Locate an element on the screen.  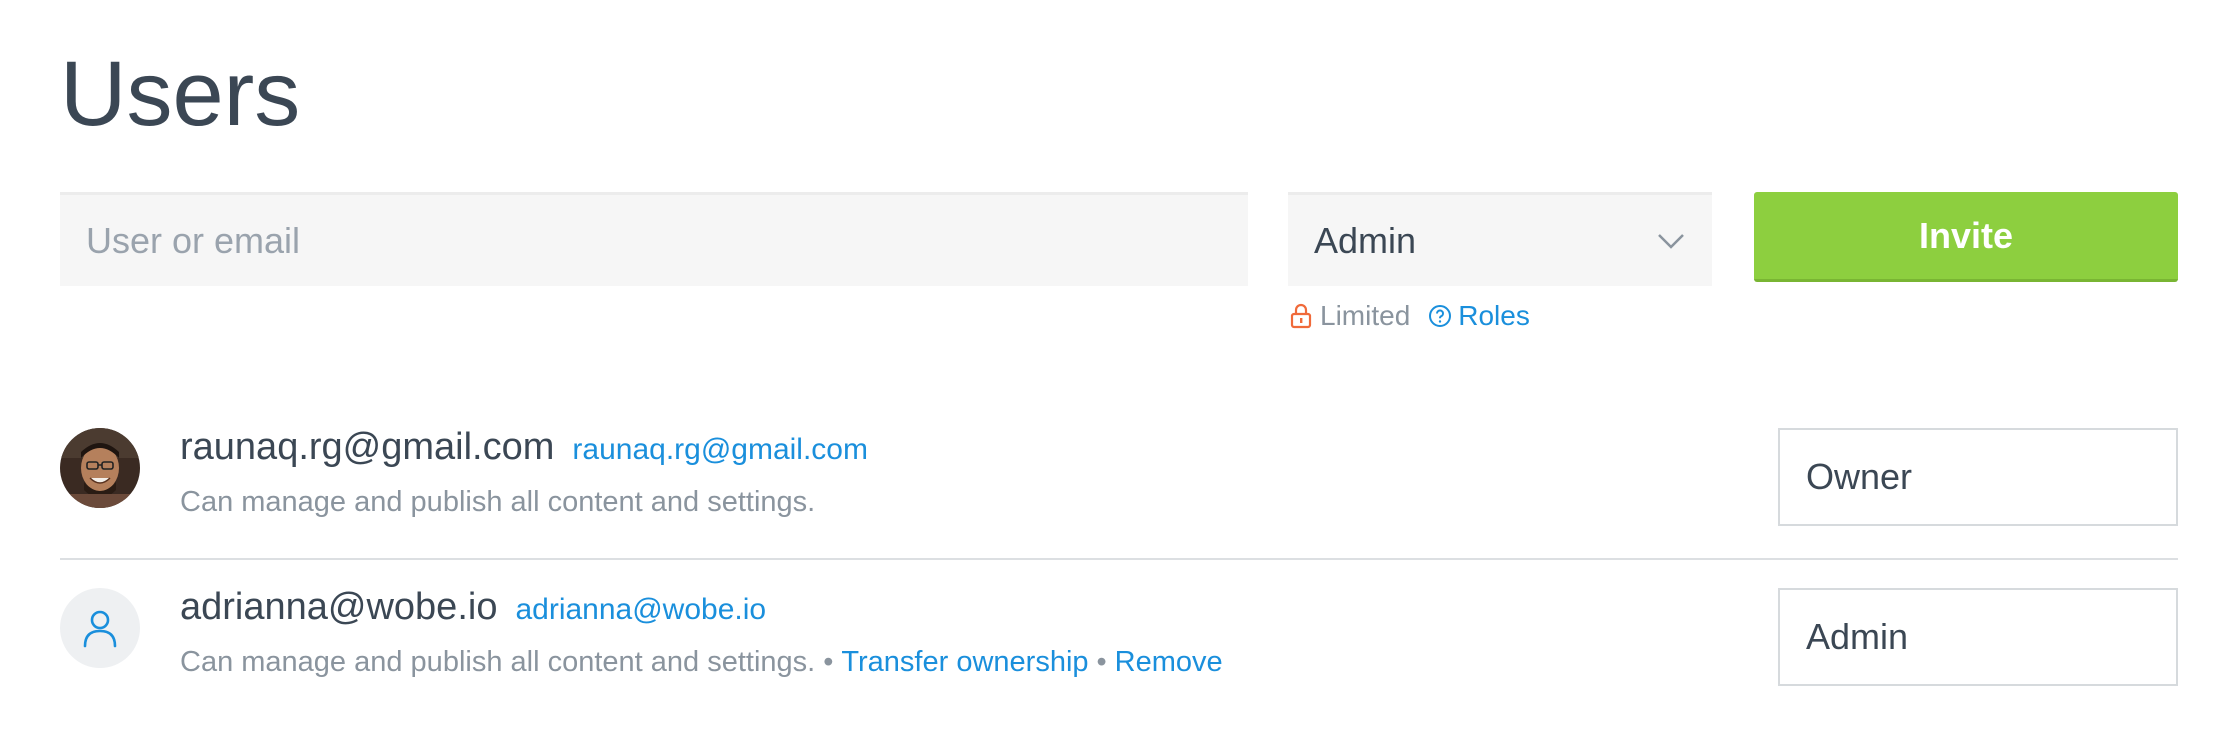
role-select-value: Admin is located at coordinates (1365, 240).